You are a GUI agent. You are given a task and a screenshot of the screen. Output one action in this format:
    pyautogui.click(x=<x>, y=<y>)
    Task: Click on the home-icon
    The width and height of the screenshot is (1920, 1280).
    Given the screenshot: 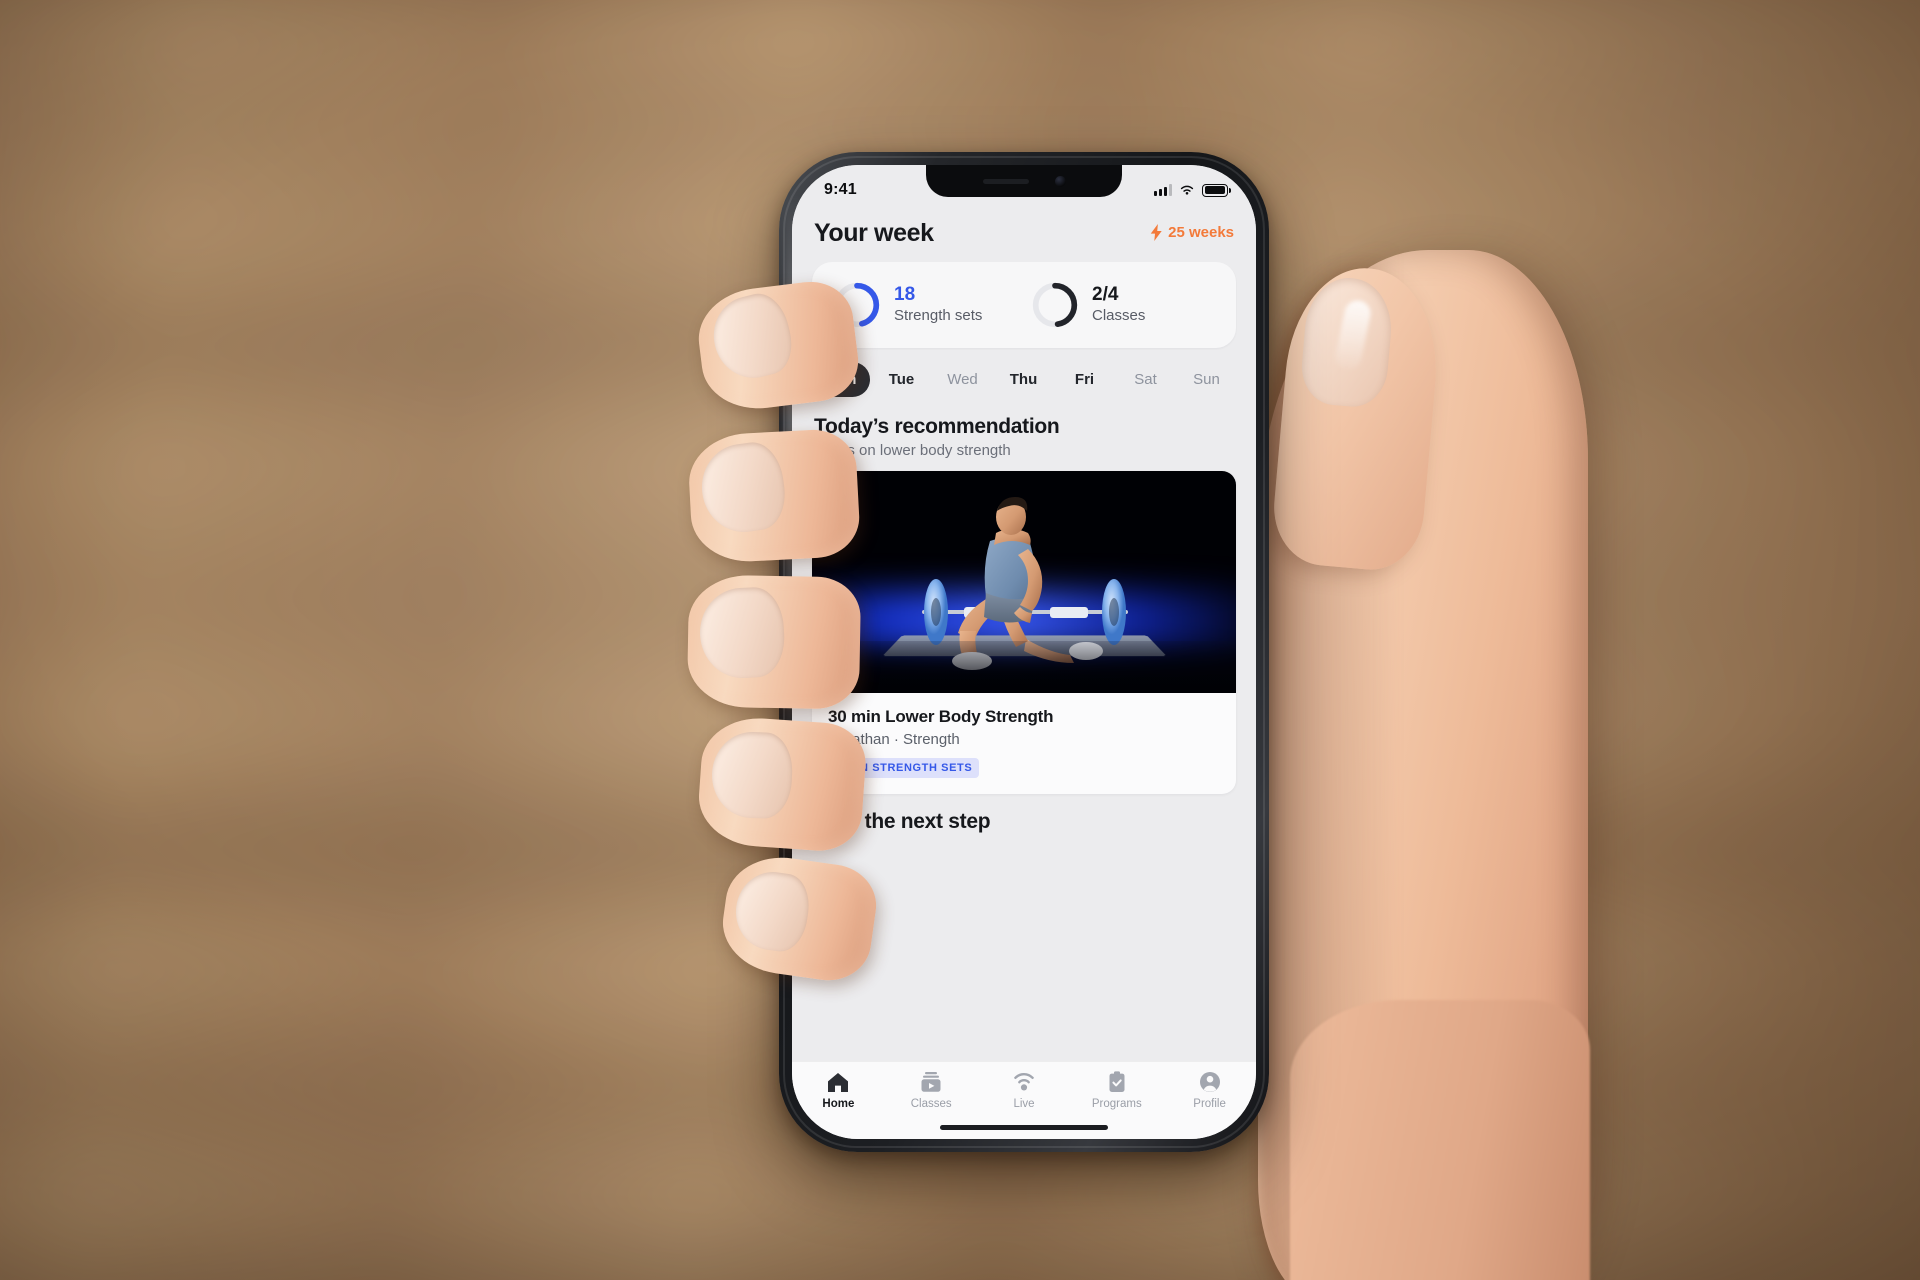 What is the action you would take?
    pyautogui.click(x=838, y=1082)
    